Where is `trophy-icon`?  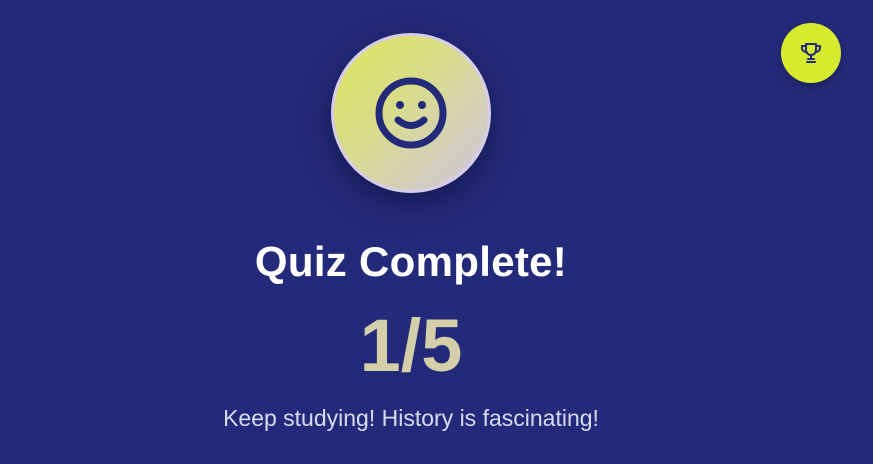 trophy-icon is located at coordinates (811, 53).